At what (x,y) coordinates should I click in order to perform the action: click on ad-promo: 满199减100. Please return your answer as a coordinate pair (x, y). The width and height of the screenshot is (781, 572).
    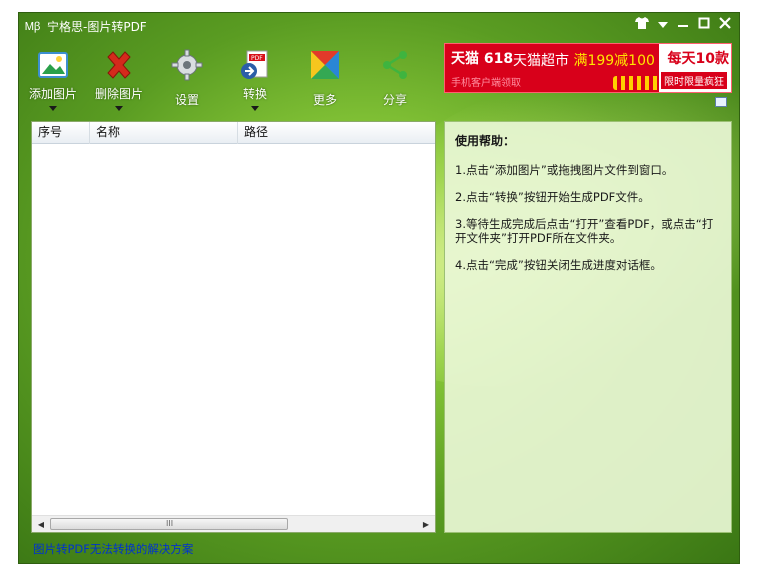
    Looking at the image, I should click on (614, 61).